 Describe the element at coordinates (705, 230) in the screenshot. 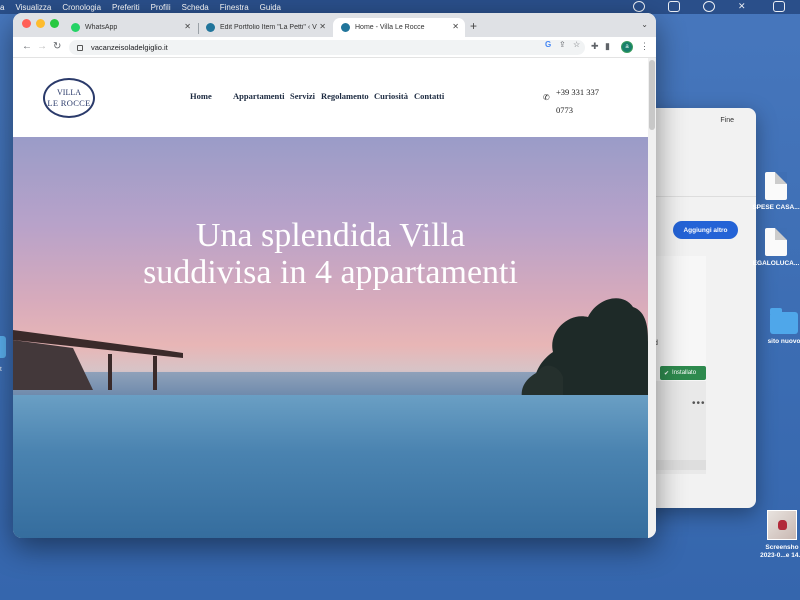

I see `add-more-button: Aggiungi altro` at that location.